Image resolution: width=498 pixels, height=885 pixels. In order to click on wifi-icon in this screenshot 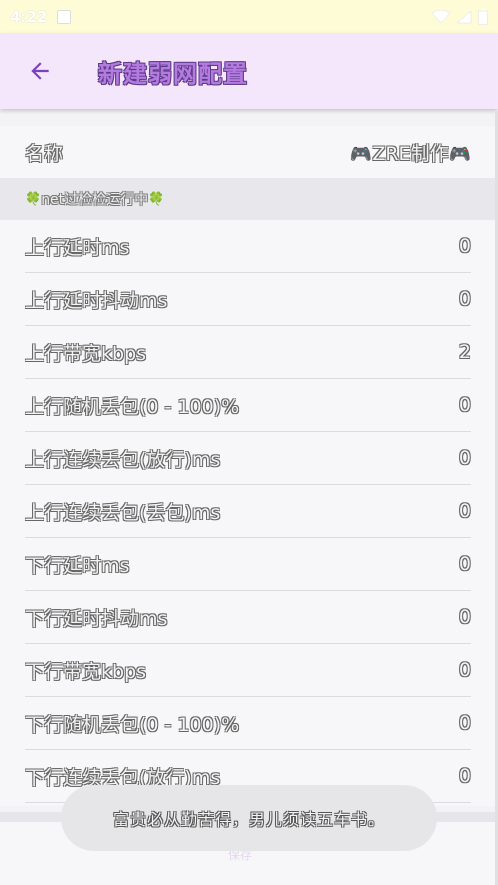, I will do `click(441, 16)`.